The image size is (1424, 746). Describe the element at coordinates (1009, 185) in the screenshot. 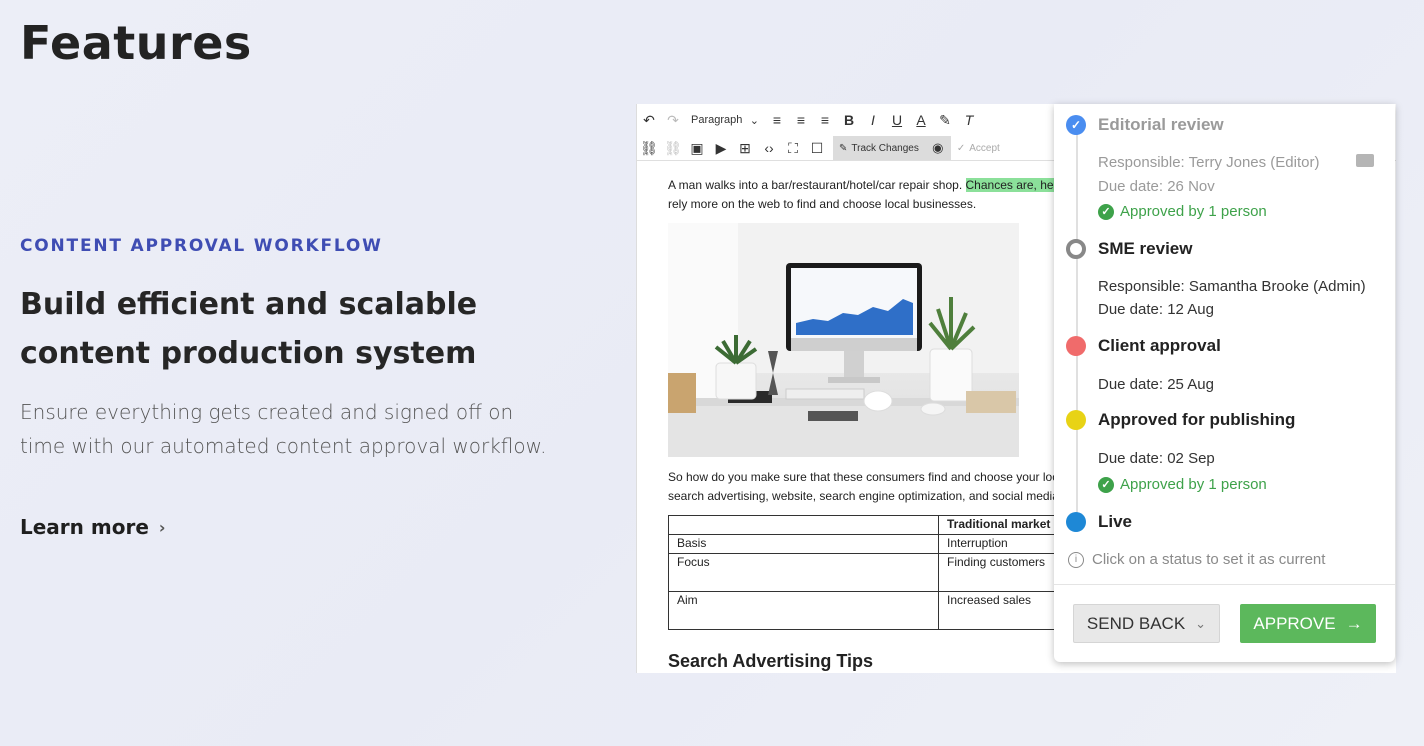

I see `tracked-change-highlight: Chances are, he` at that location.